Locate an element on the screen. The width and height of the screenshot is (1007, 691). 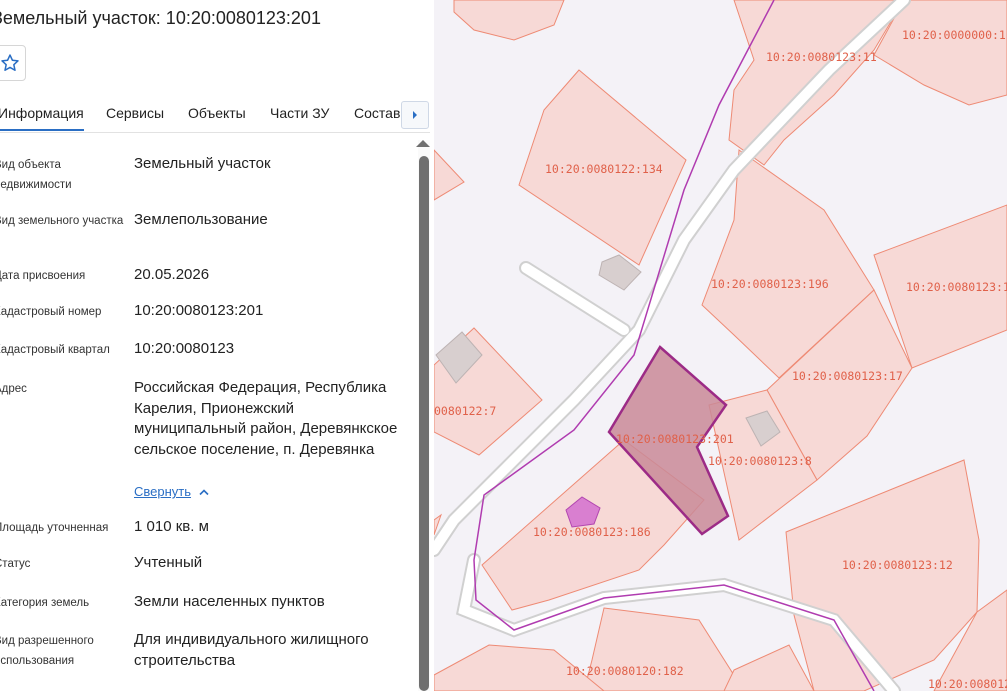
label-cadastral-number: Кадастровый номер is located at coordinates (51, 312).